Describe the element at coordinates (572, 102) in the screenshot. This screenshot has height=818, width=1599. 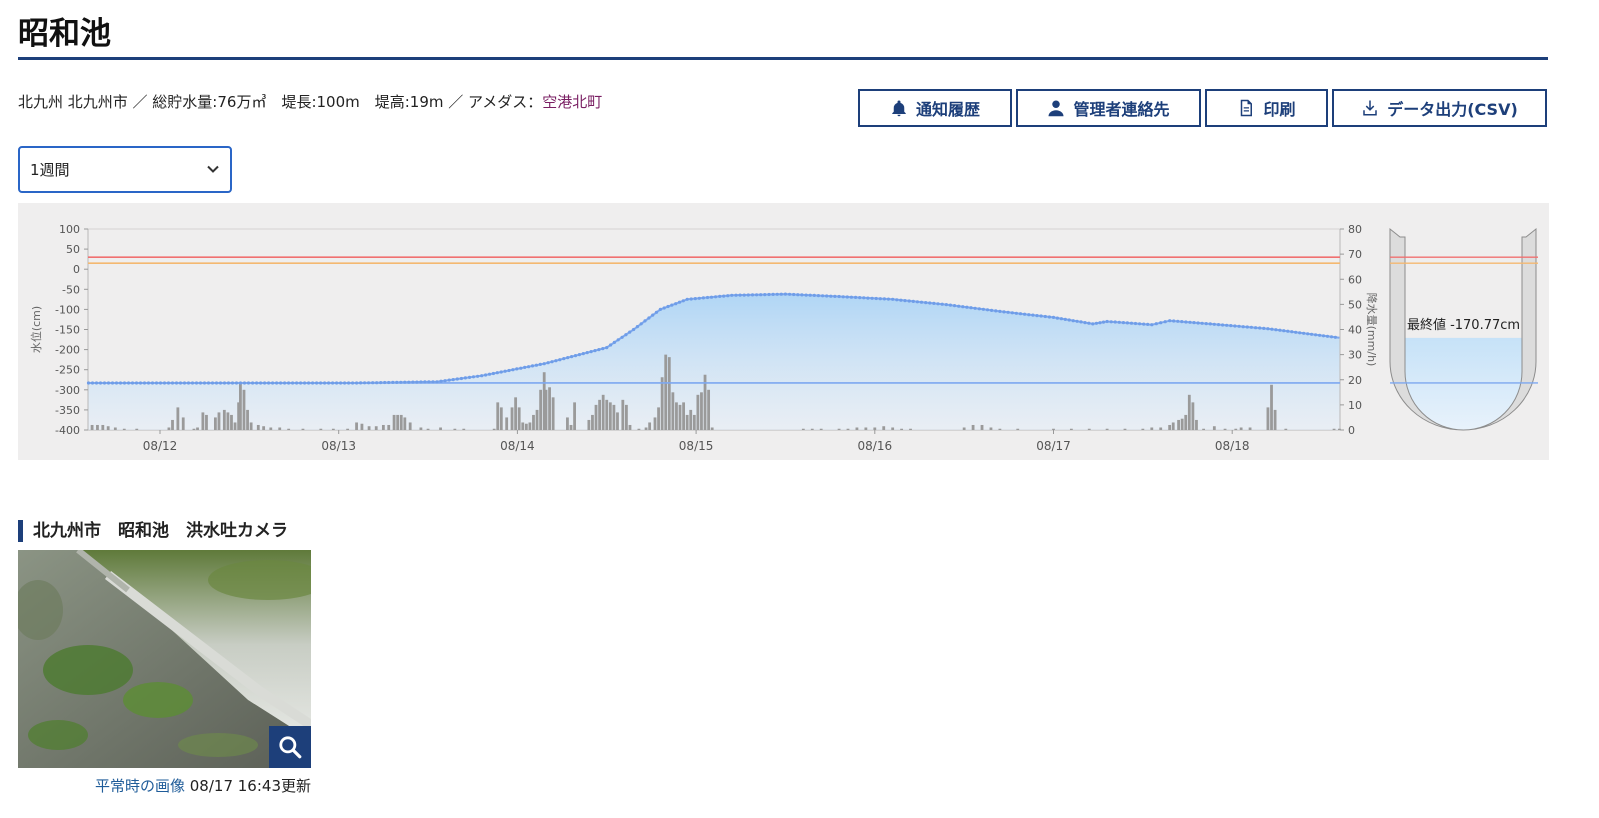
I see `amedas-link: 空港北町` at that location.